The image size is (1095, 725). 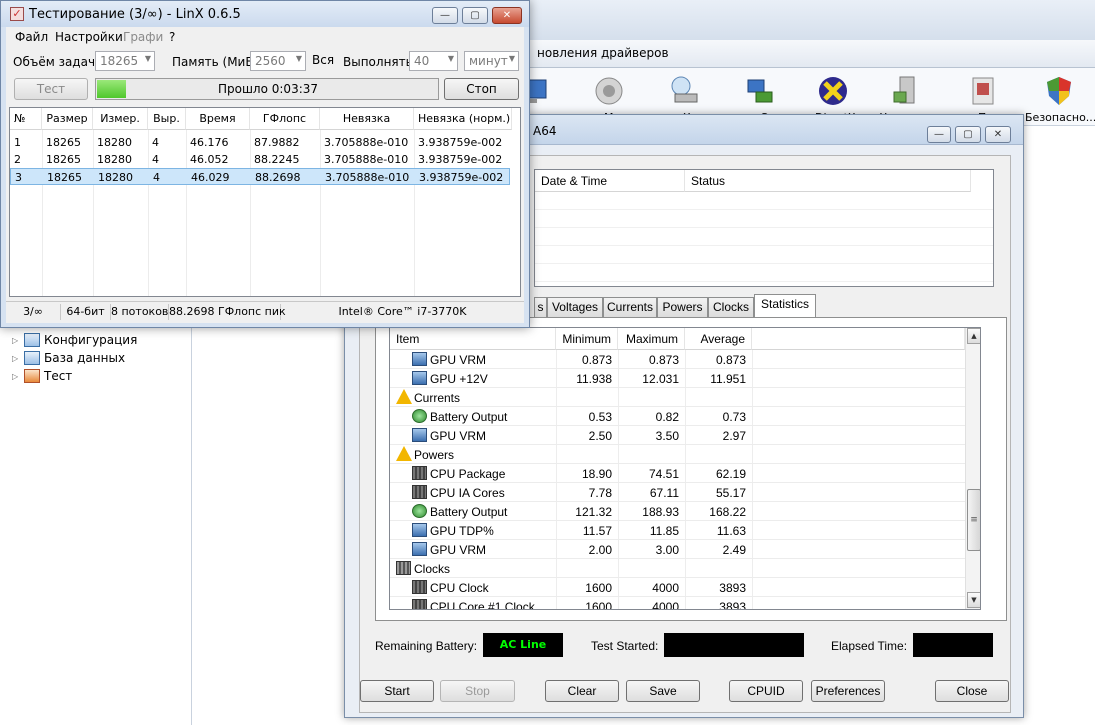 What do you see at coordinates (419, 492) in the screenshot?
I see `chip-icon` at bounding box center [419, 492].